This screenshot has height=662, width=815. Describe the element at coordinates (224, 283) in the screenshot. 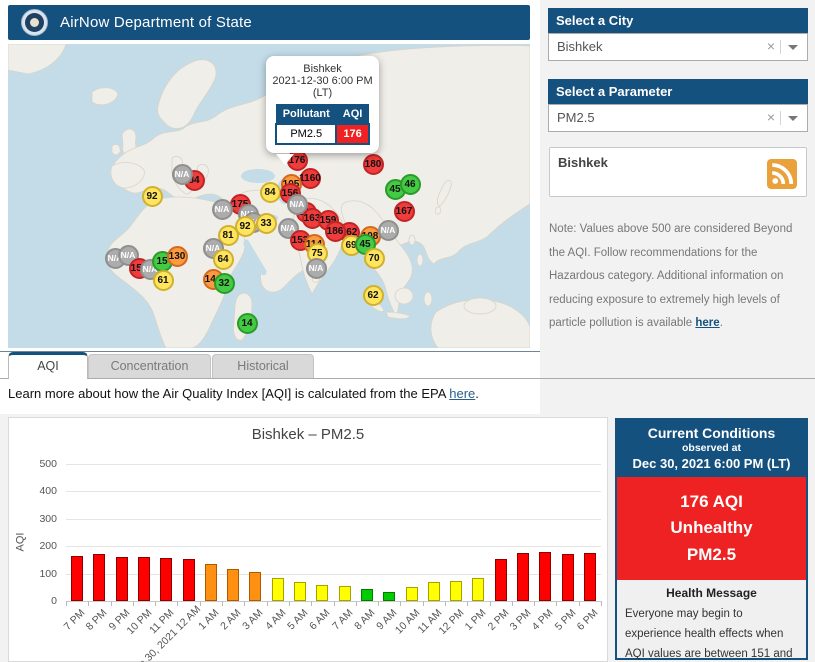

I see `map-marker: 32` at that location.